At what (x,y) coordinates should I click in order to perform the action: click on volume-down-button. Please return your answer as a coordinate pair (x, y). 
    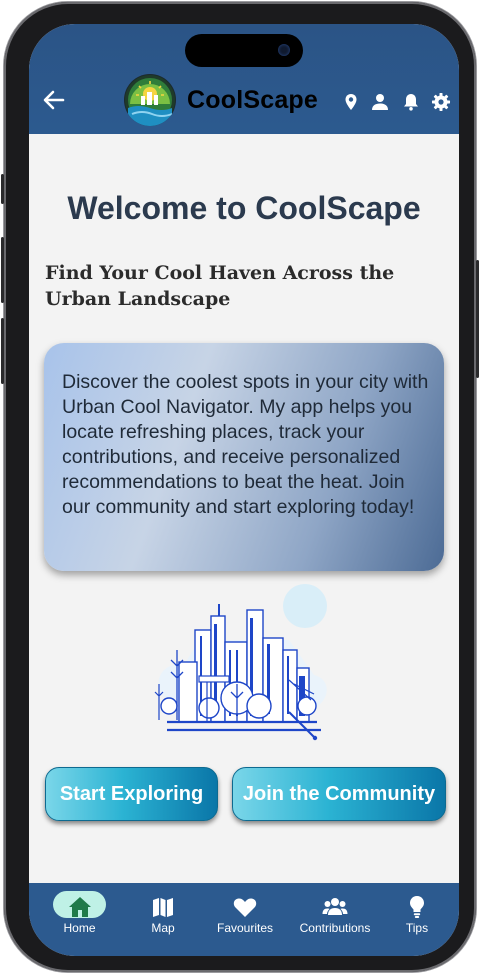
    Looking at the image, I should click on (2, 351).